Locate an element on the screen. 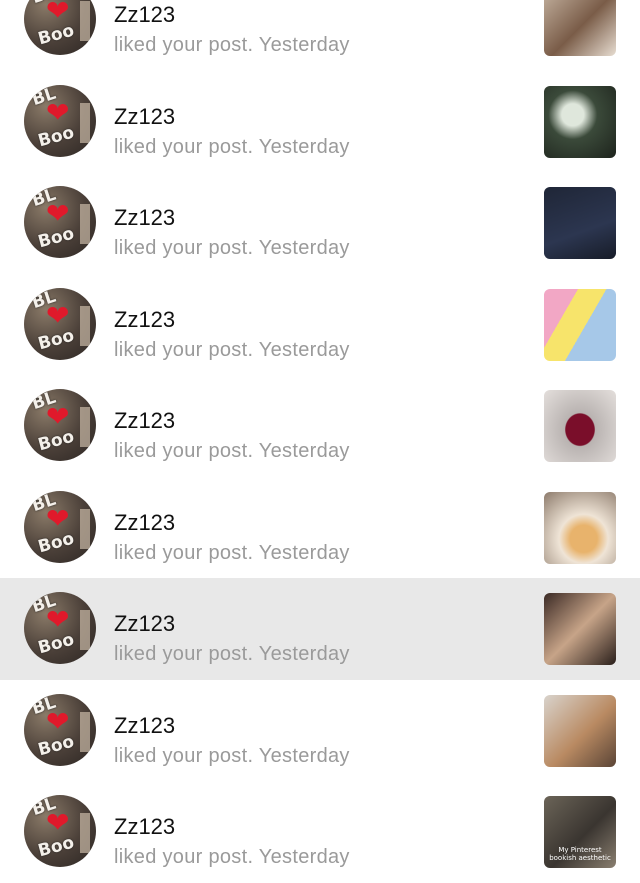 The width and height of the screenshot is (640, 883). post-thumbnail: My Pinterest bookish aesthetic is located at coordinates (580, 832).